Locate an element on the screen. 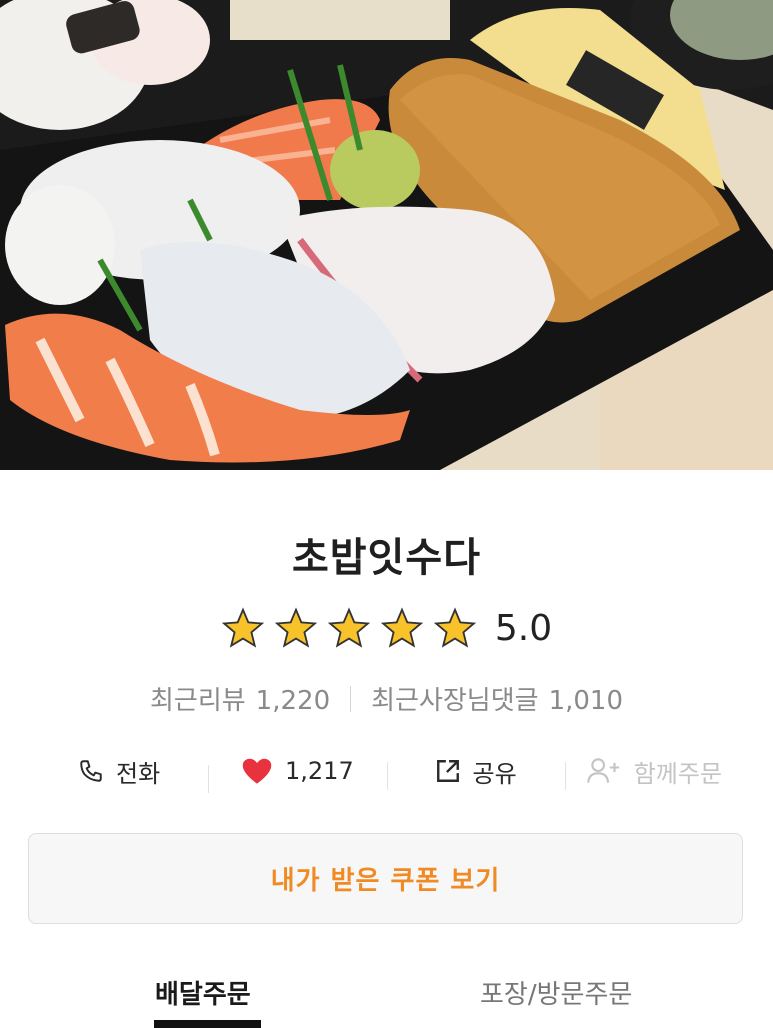 The image size is (773, 1028). store-name: 초밥잇수다 is located at coordinates (386, 558).